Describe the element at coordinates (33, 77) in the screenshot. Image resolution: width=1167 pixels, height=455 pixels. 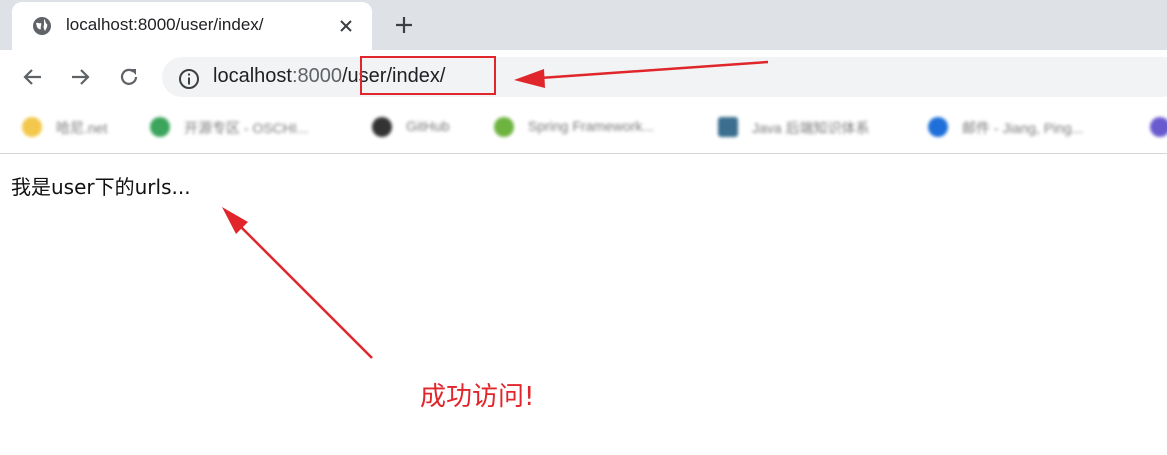
I see `back-arrow-icon` at that location.